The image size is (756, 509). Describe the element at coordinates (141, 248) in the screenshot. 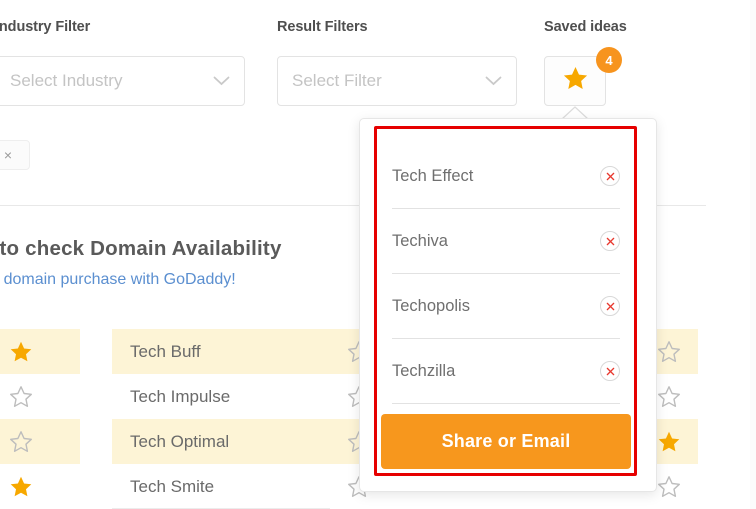

I see `promo-title: e to check Domain Availability` at that location.